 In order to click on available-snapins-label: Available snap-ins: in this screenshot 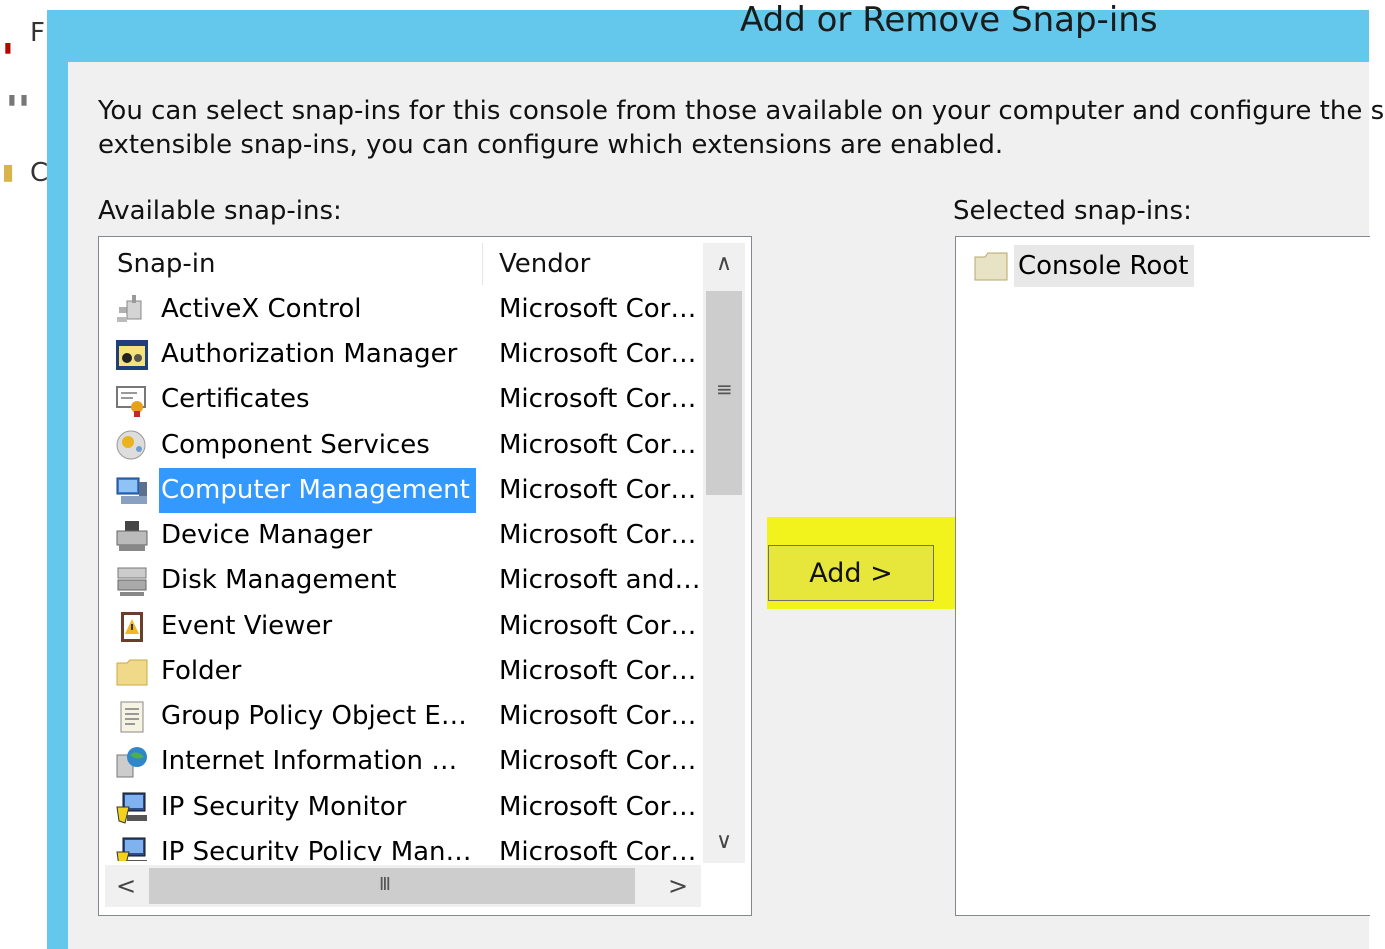, I will do `click(220, 211)`.